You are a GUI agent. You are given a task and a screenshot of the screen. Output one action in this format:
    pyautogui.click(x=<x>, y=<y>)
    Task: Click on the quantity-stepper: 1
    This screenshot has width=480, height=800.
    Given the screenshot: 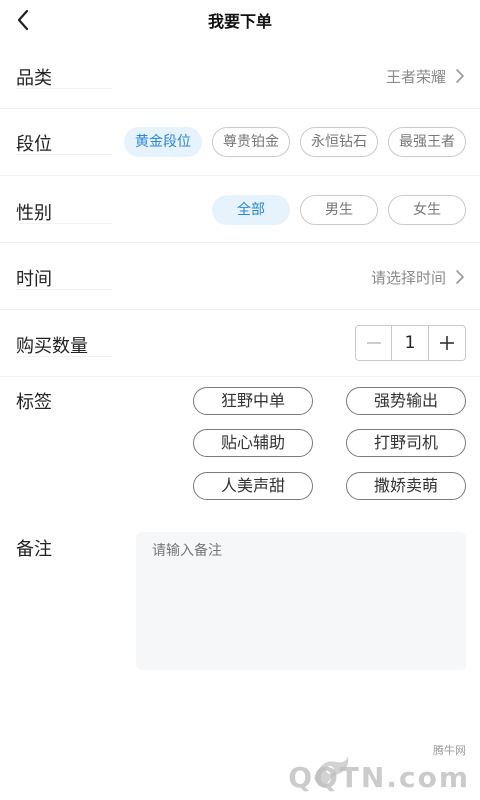 What is the action you would take?
    pyautogui.click(x=410, y=343)
    